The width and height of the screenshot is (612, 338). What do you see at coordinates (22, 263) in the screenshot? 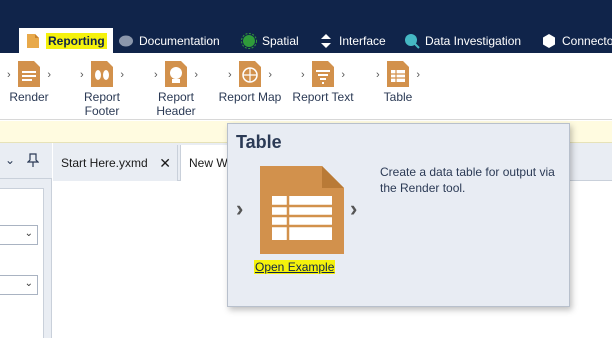
I see `left-panel-body: ⌄ ⌄` at bounding box center [22, 263].